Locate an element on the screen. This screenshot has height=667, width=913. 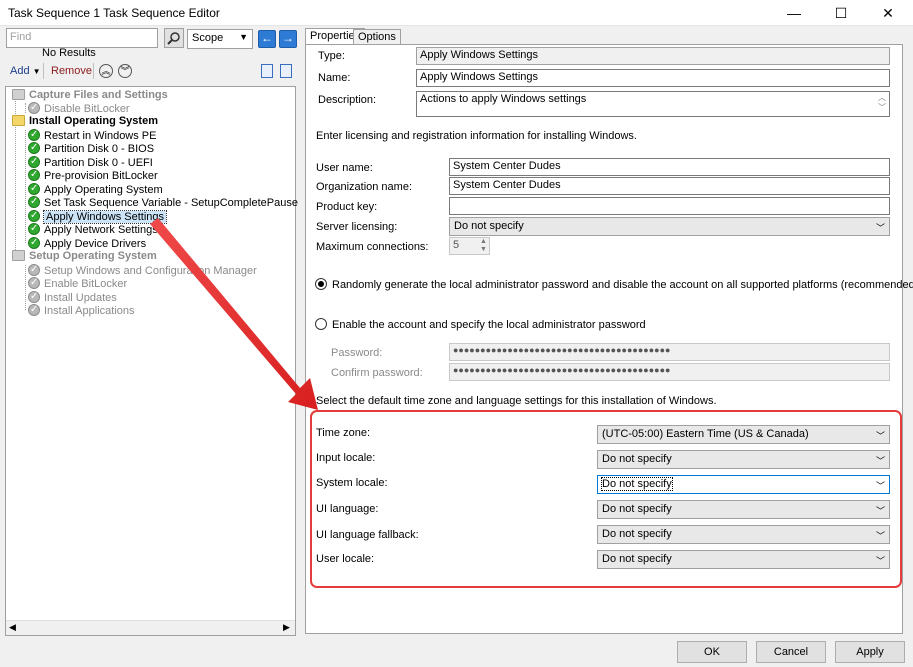
cancel-button: Cancel is located at coordinates (791, 652).